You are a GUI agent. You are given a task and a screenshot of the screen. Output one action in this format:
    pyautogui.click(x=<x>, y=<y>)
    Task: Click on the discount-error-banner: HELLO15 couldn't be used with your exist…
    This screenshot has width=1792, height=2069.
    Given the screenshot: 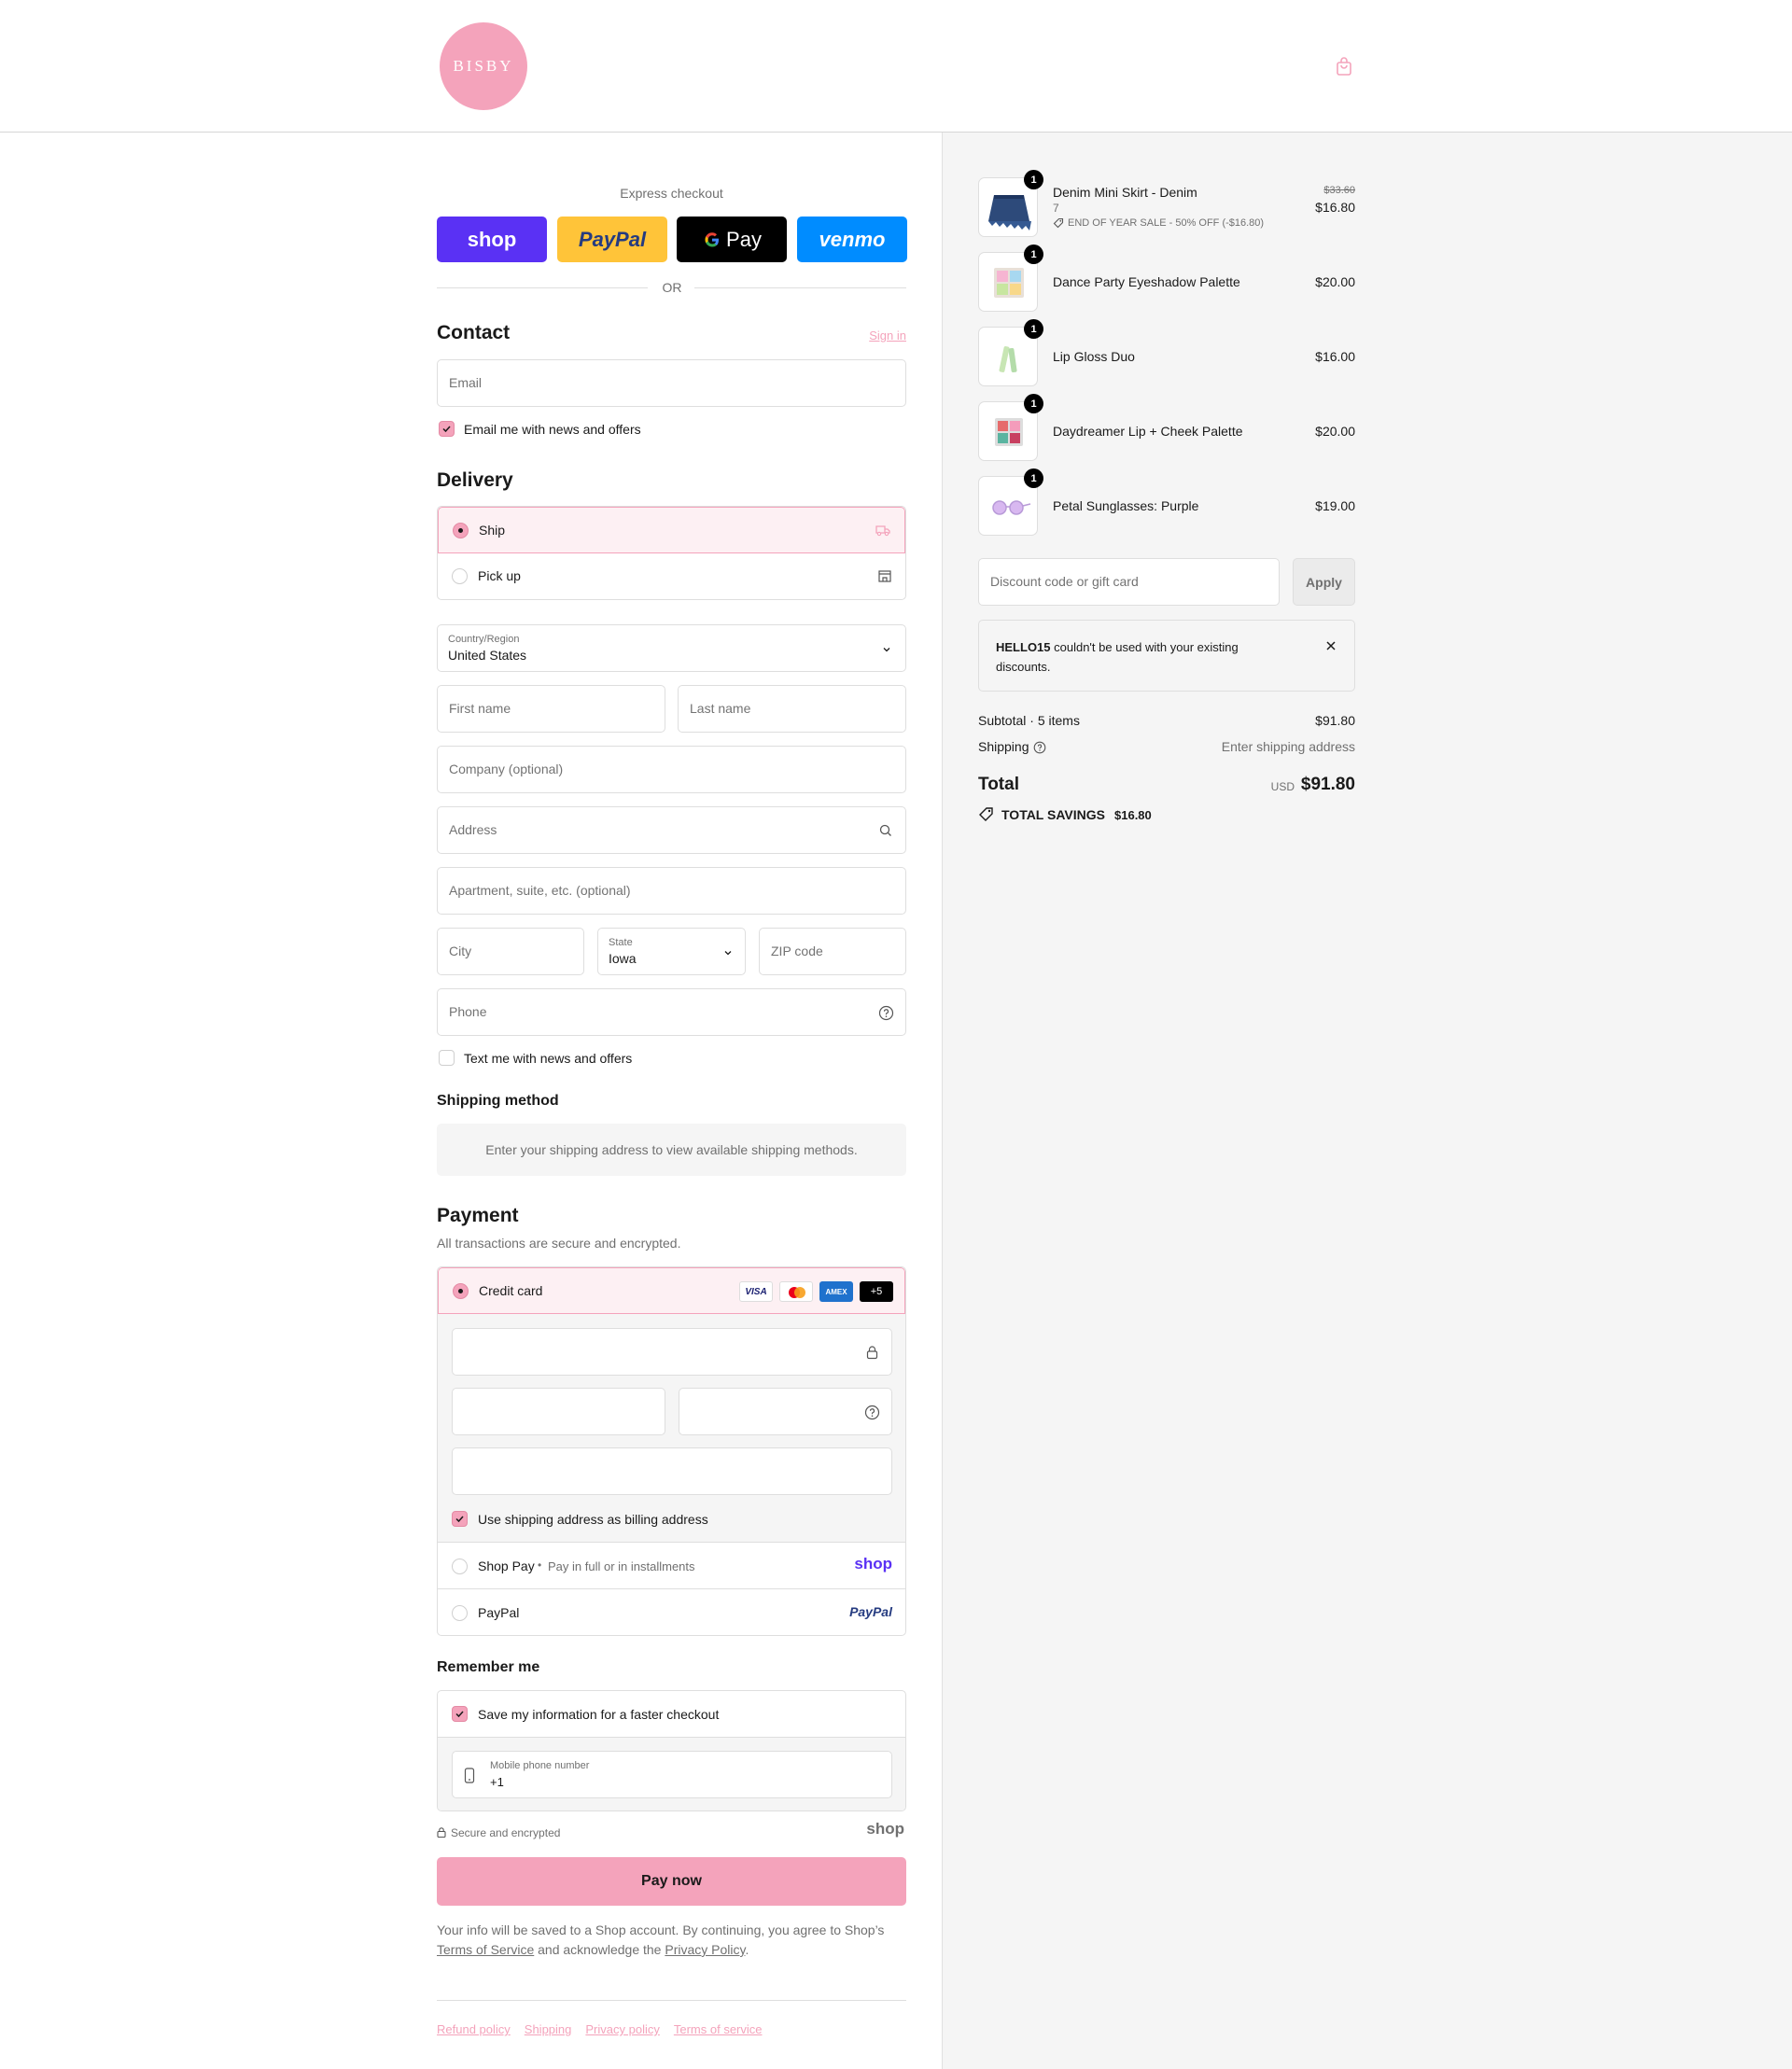 What is the action you would take?
    pyautogui.click(x=1166, y=656)
    